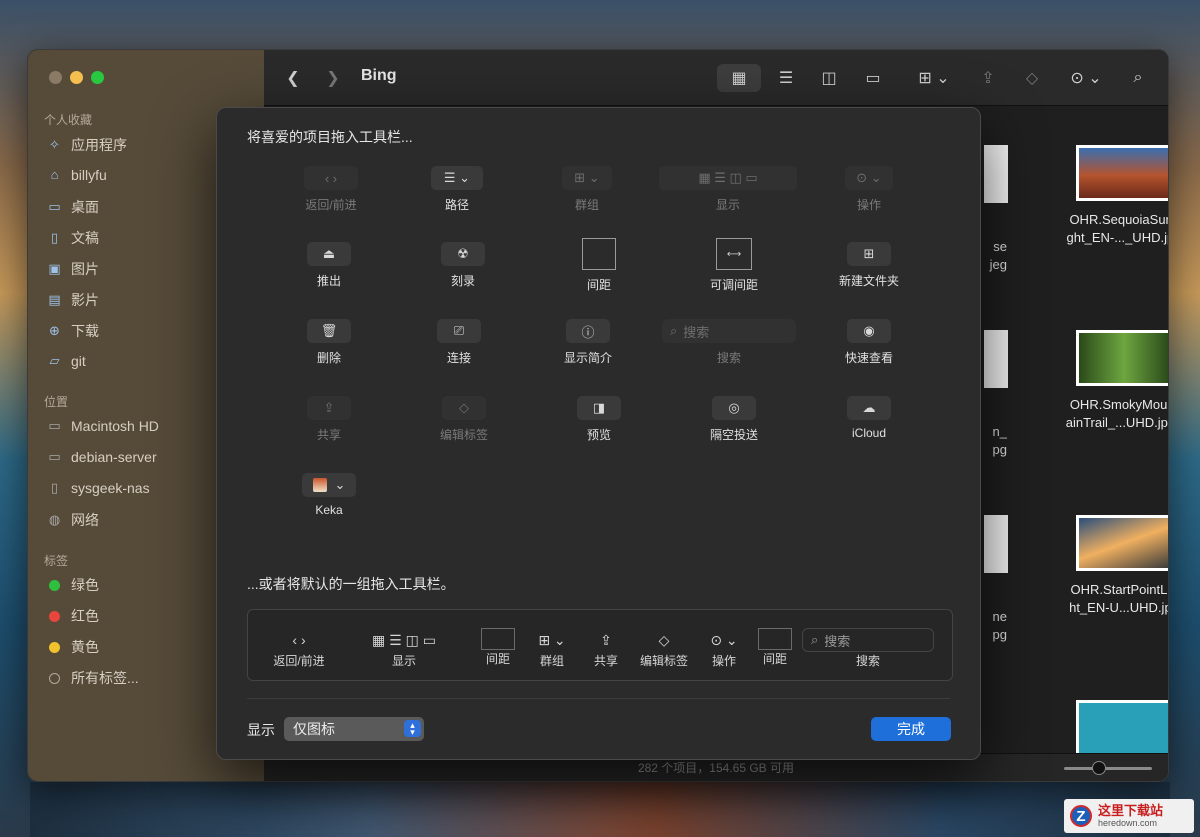 Image resolution: width=1200 pixels, height=837 pixels. What do you see at coordinates (97, 77) in the screenshot?
I see `zoom-button` at bounding box center [97, 77].